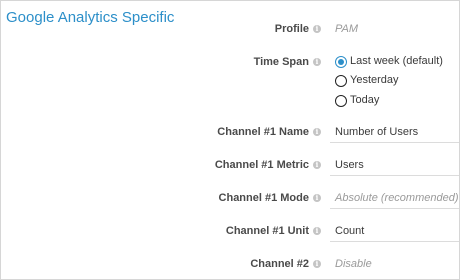 This screenshot has width=460, height=280. Describe the element at coordinates (353, 264) in the screenshot. I see `channel2-select: Disable` at that location.